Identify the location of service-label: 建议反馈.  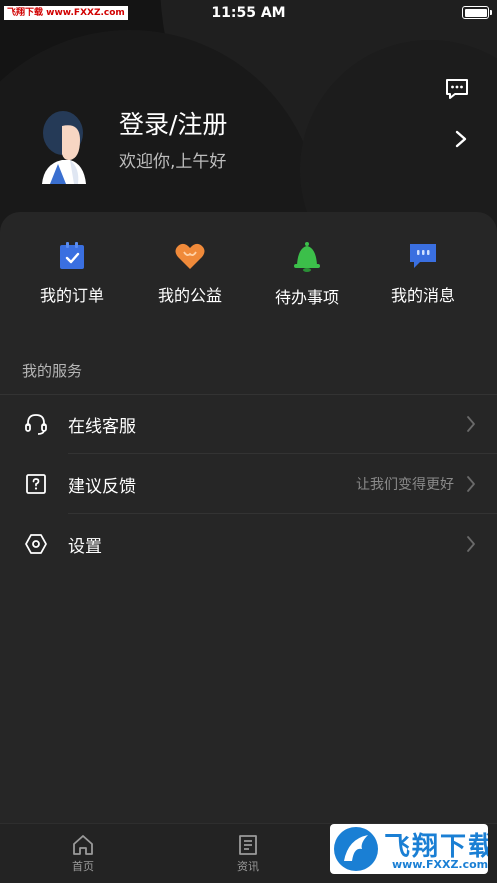
(102, 487).